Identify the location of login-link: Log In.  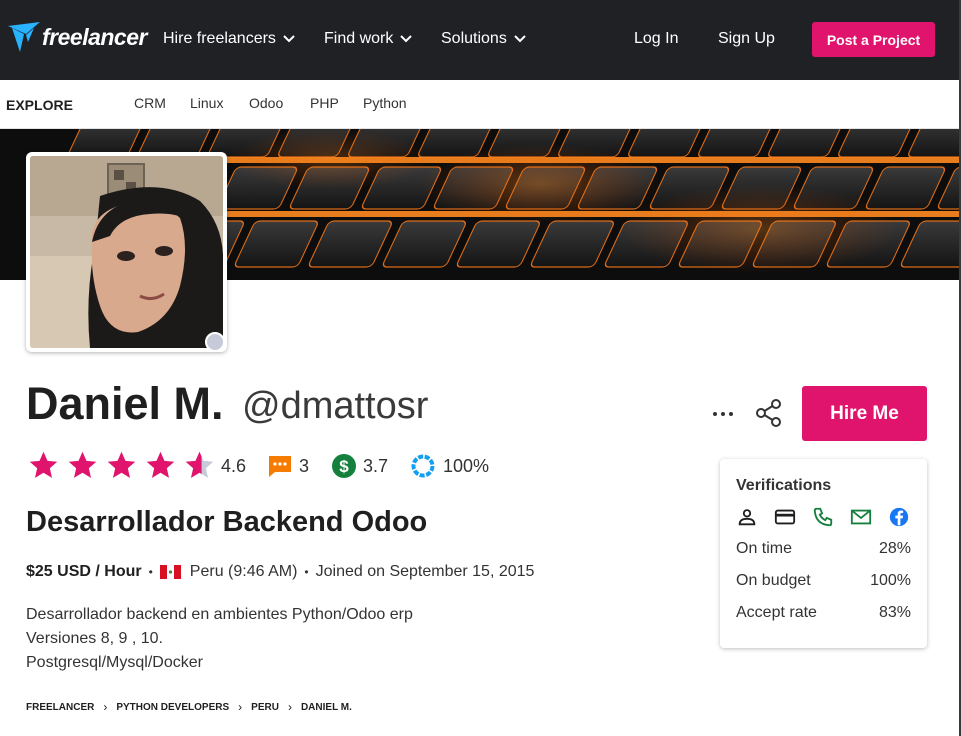
(656, 39).